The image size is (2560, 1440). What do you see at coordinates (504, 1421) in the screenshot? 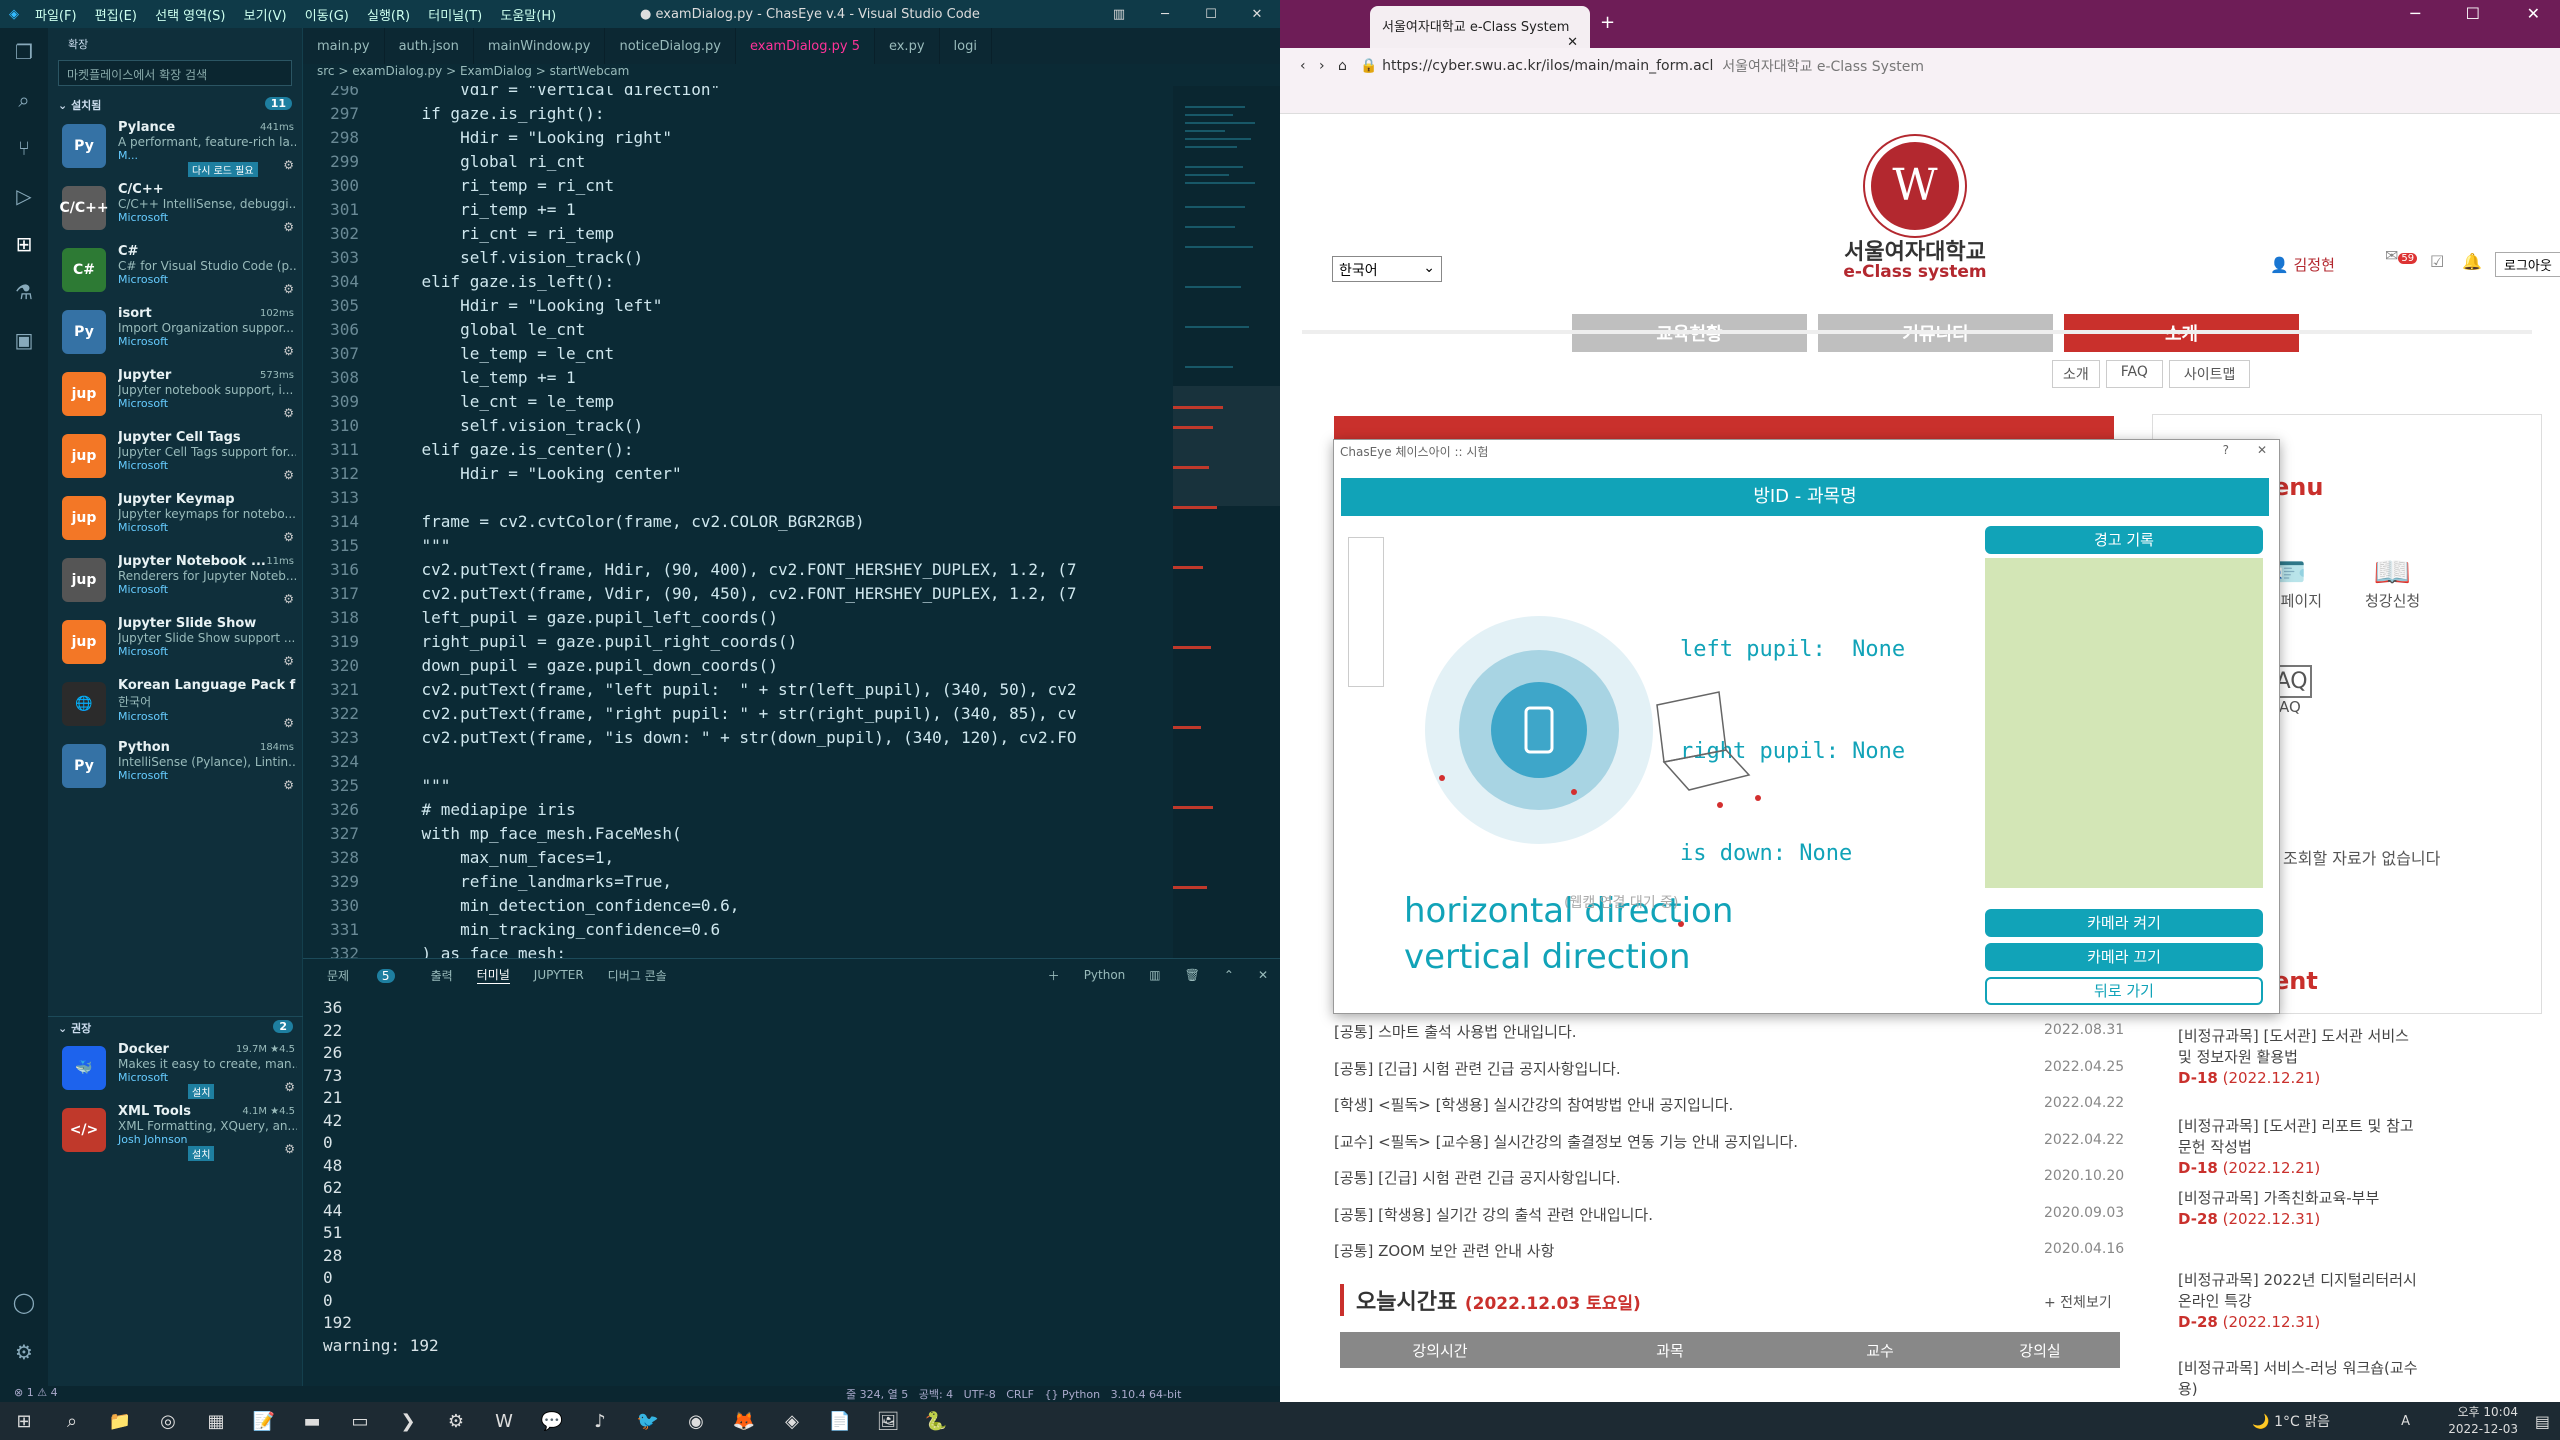
I see `word-icon: W` at bounding box center [504, 1421].